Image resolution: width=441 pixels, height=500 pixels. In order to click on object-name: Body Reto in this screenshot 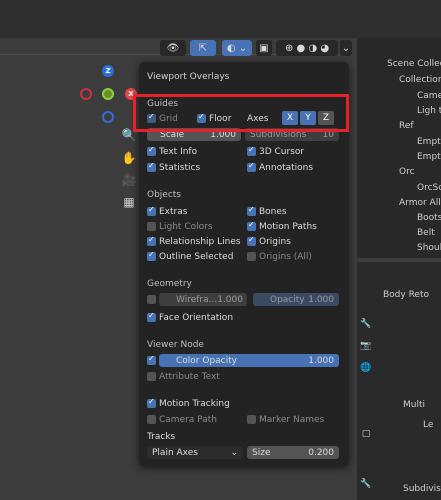, I will do `click(406, 295)`.